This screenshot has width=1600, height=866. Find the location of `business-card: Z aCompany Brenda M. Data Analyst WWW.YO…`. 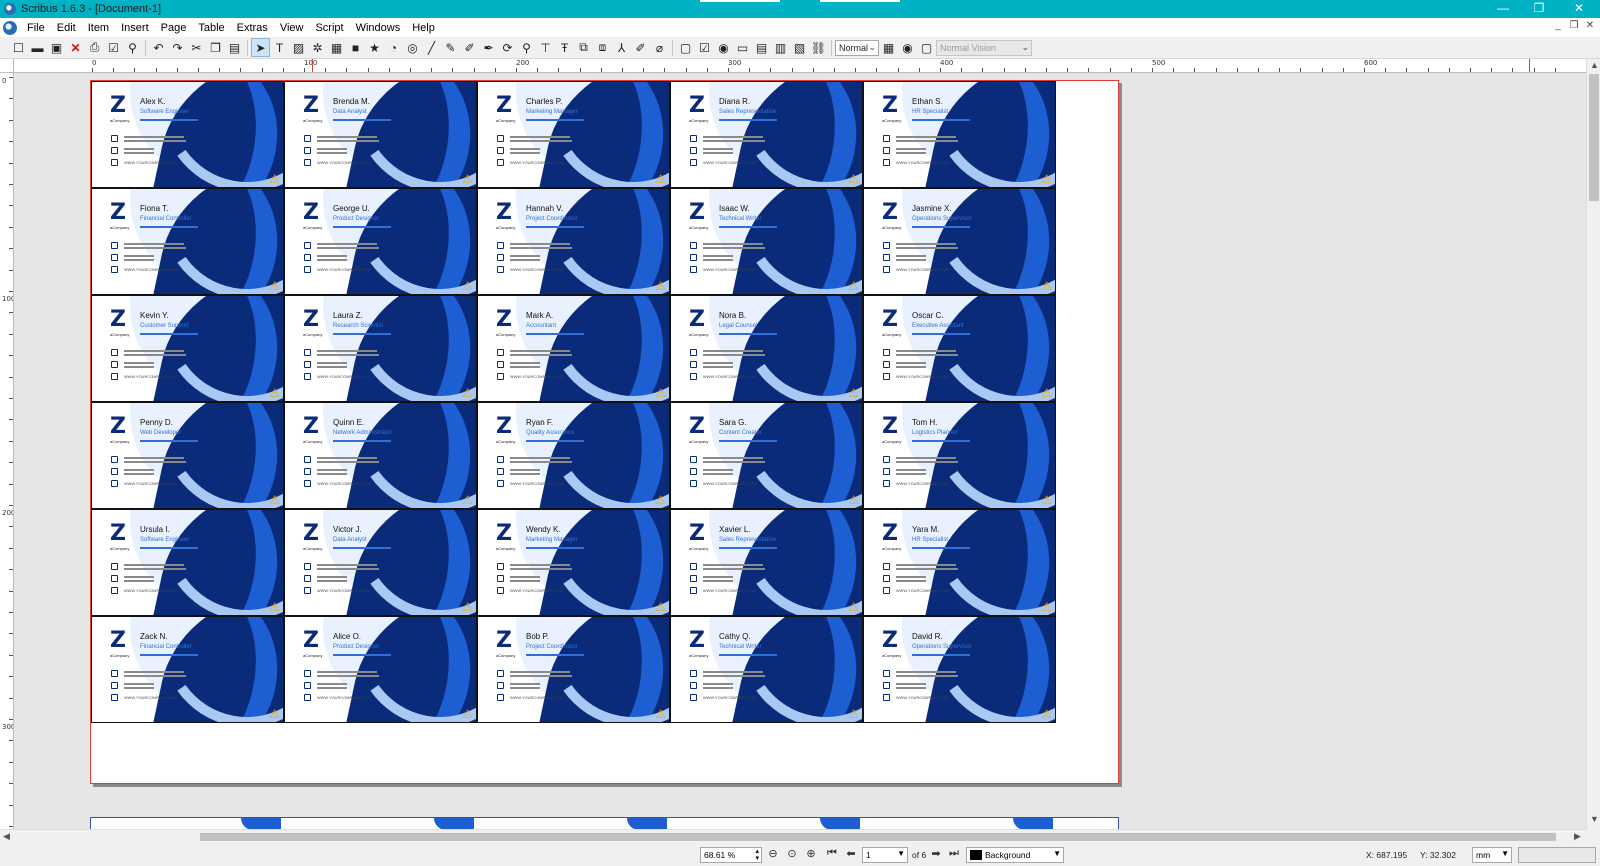

business-card: Z aCompany Brenda M. Data Analyst WWW.YO… is located at coordinates (380, 134).